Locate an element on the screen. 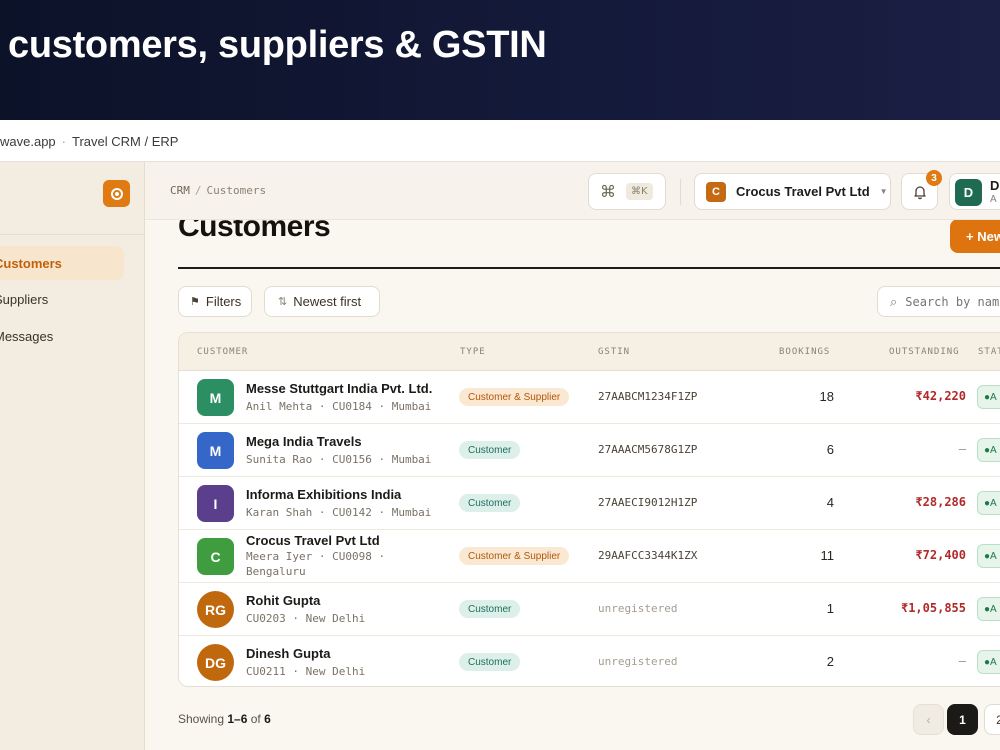 The height and width of the screenshot is (750, 1000). user-role: A is located at coordinates (993, 199).